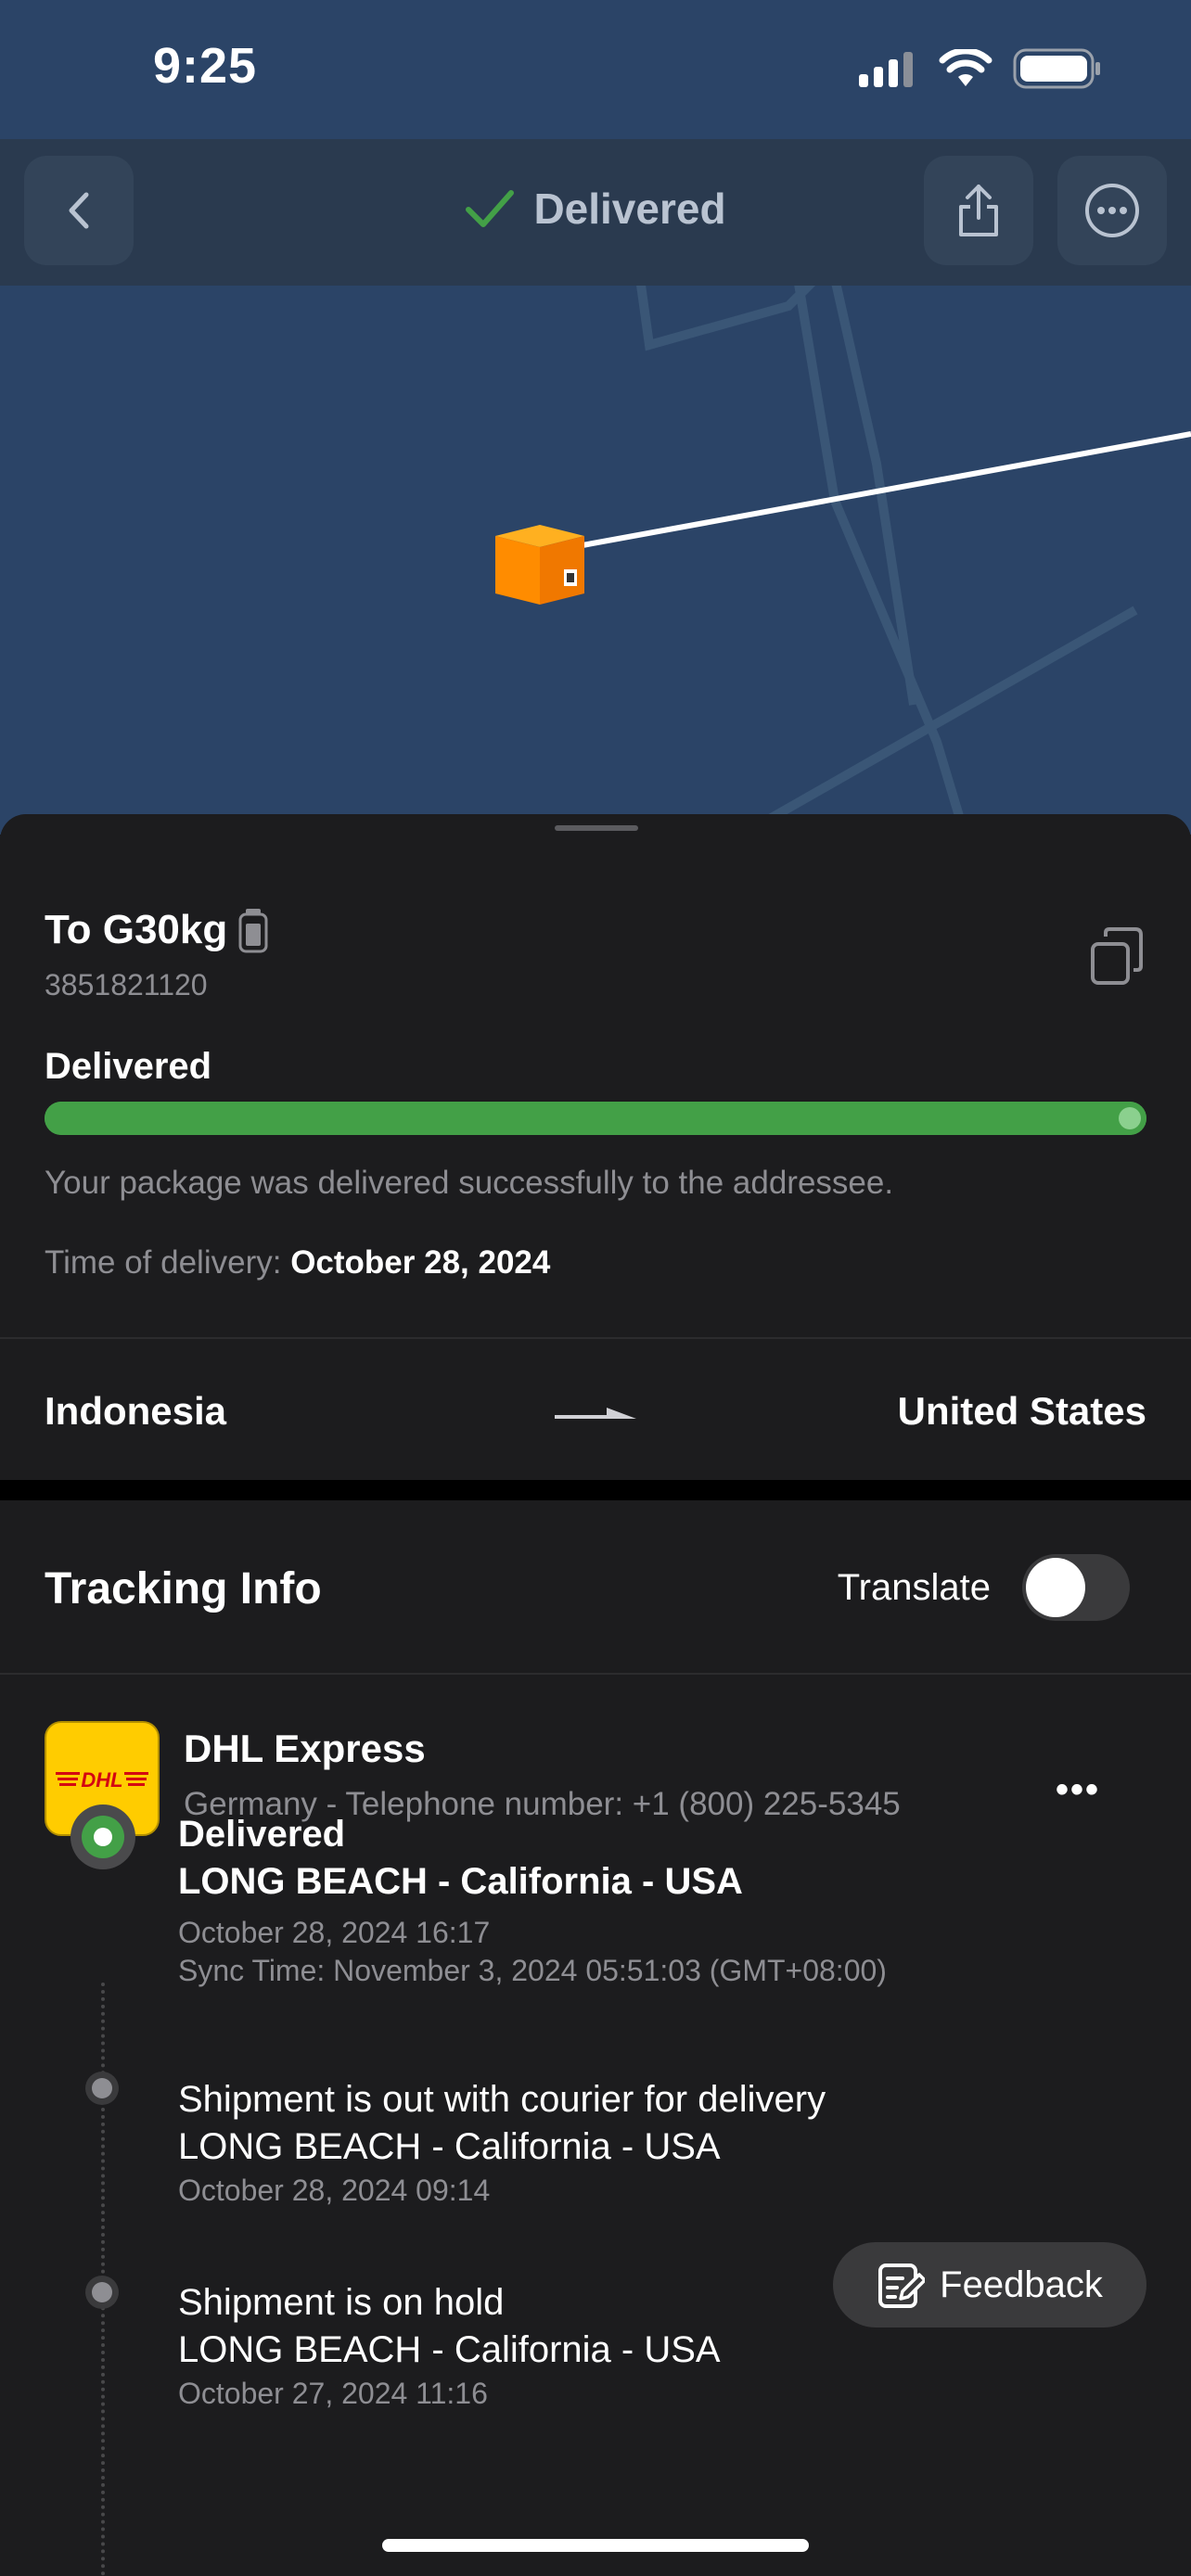 Image resolution: width=1191 pixels, height=2576 pixels. Describe the element at coordinates (540, 562) in the screenshot. I see `package-box-icon` at that location.